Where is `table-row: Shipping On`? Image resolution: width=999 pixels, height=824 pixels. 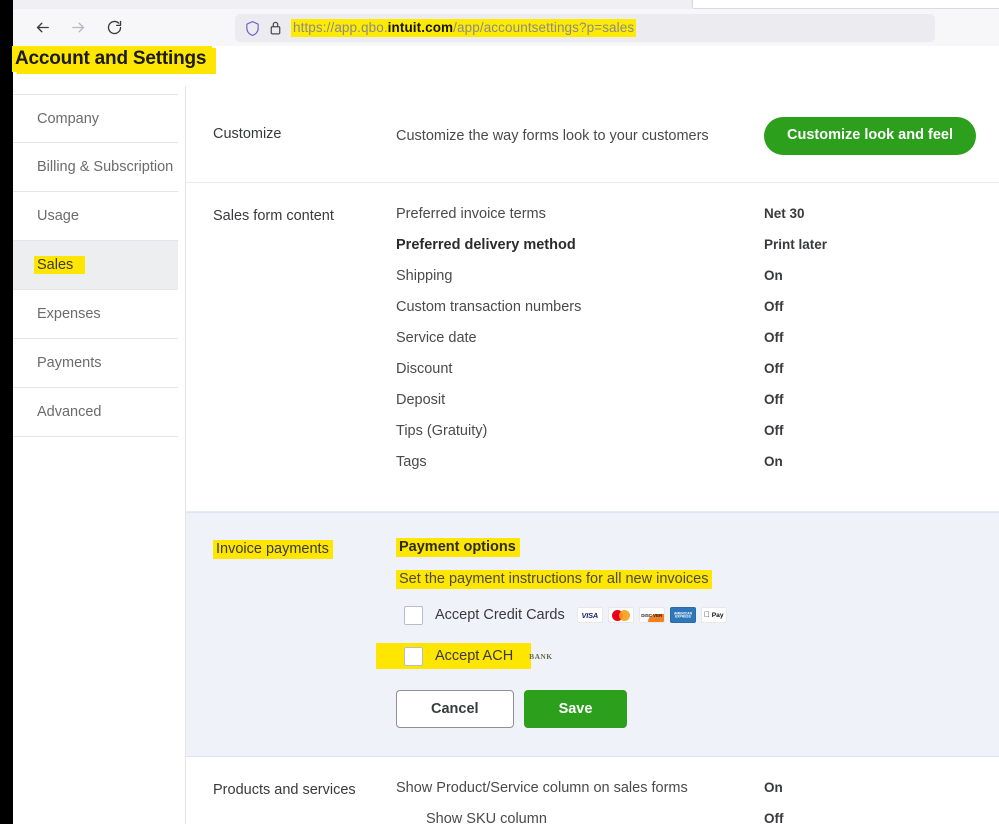
table-row: Shipping On is located at coordinates (697, 283).